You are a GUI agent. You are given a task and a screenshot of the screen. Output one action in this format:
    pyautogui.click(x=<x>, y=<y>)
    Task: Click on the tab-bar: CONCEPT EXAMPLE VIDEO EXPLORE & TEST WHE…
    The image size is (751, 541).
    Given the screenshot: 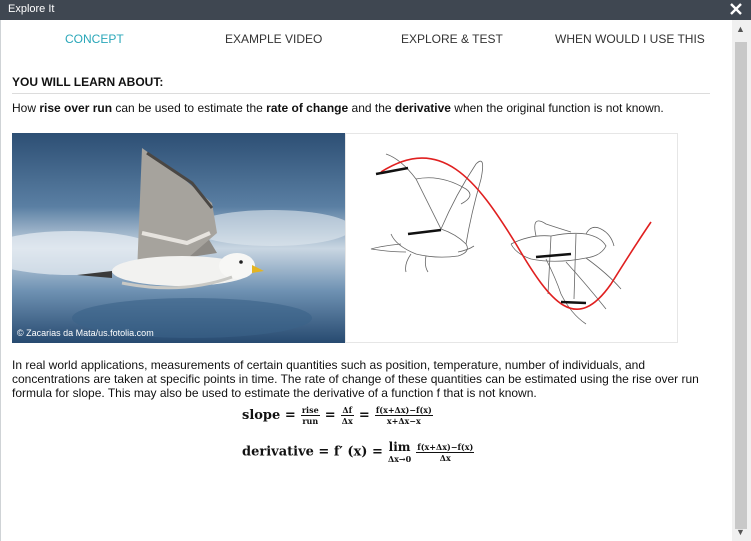 What is the action you would take?
    pyautogui.click(x=367, y=40)
    